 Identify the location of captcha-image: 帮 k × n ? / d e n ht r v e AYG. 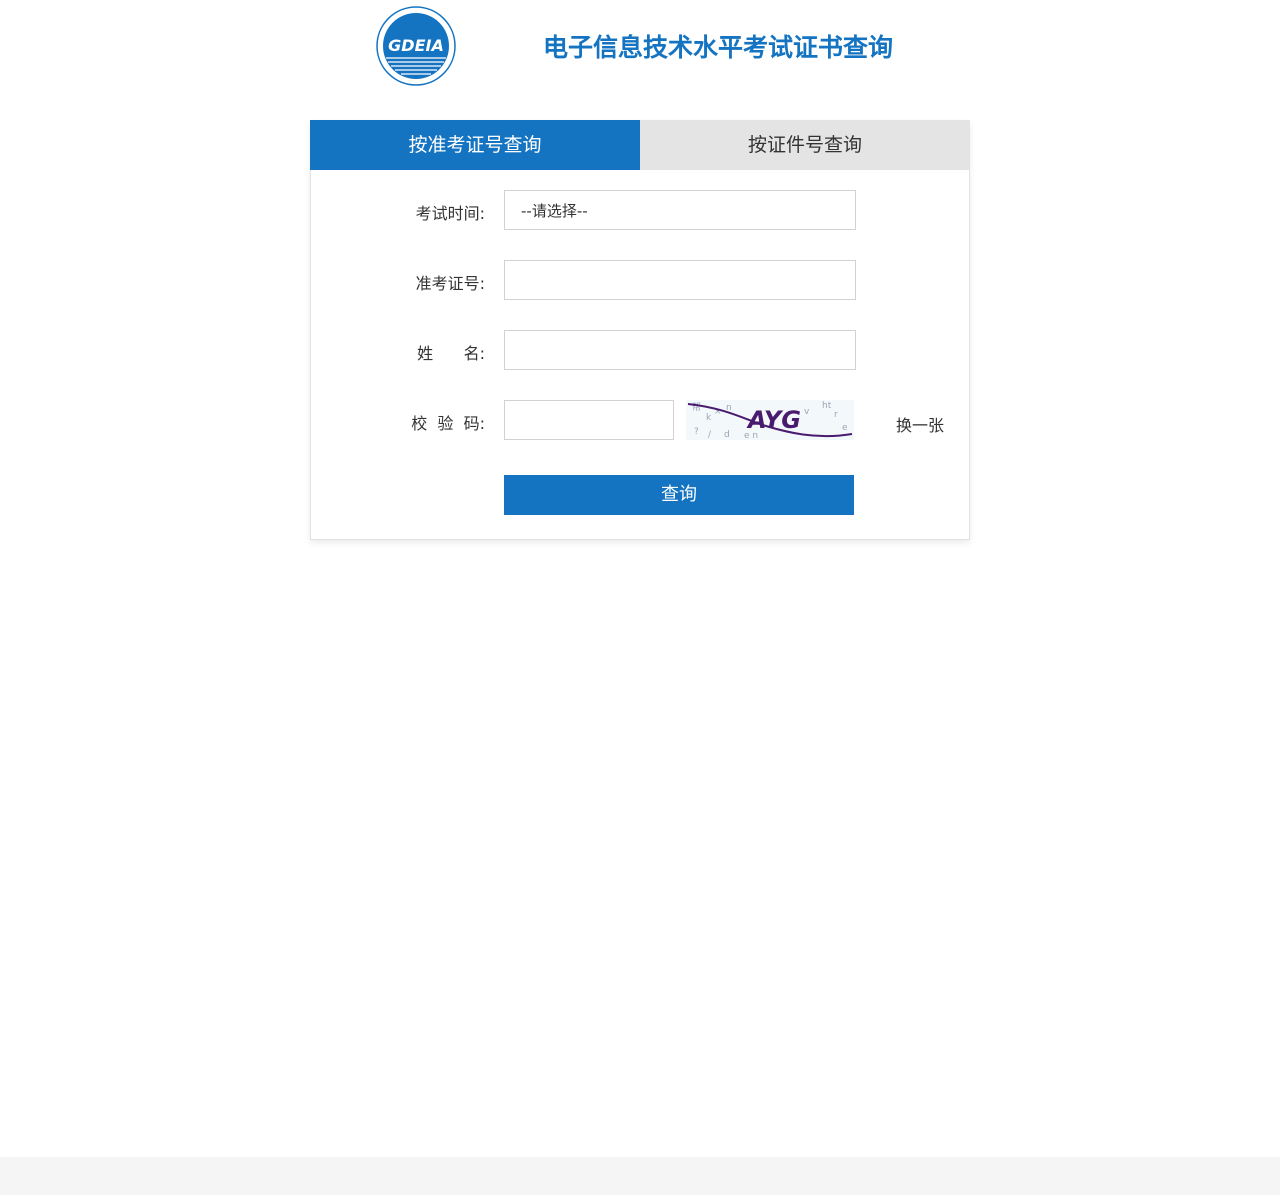
(770, 420).